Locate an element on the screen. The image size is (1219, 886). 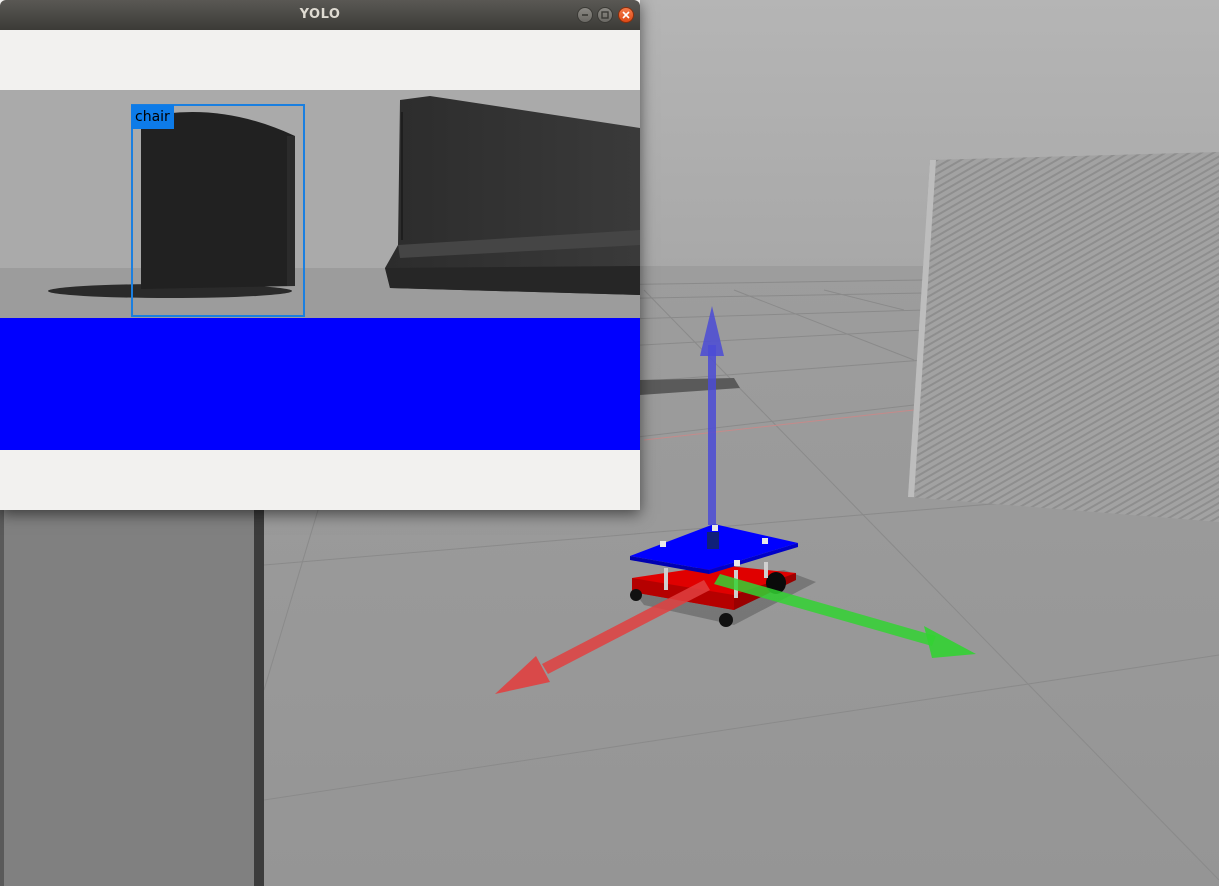
minimize-icon is located at coordinates (585, 15).